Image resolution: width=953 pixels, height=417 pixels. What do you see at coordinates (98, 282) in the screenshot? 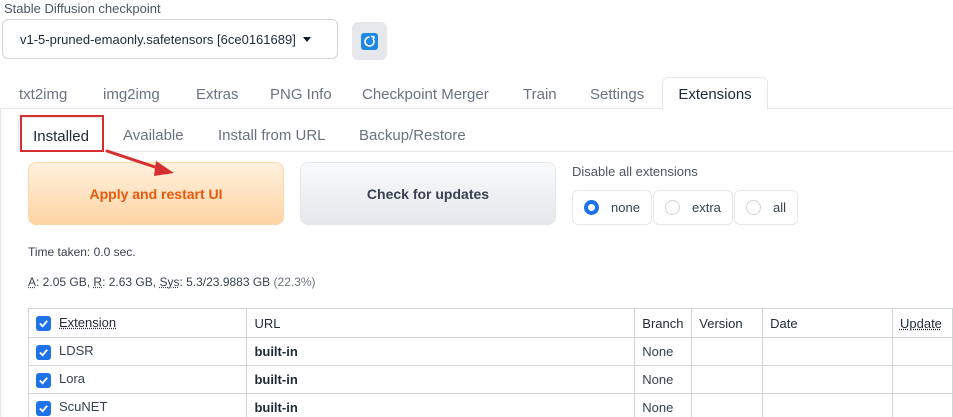
I see `mem-r-key: R` at bounding box center [98, 282].